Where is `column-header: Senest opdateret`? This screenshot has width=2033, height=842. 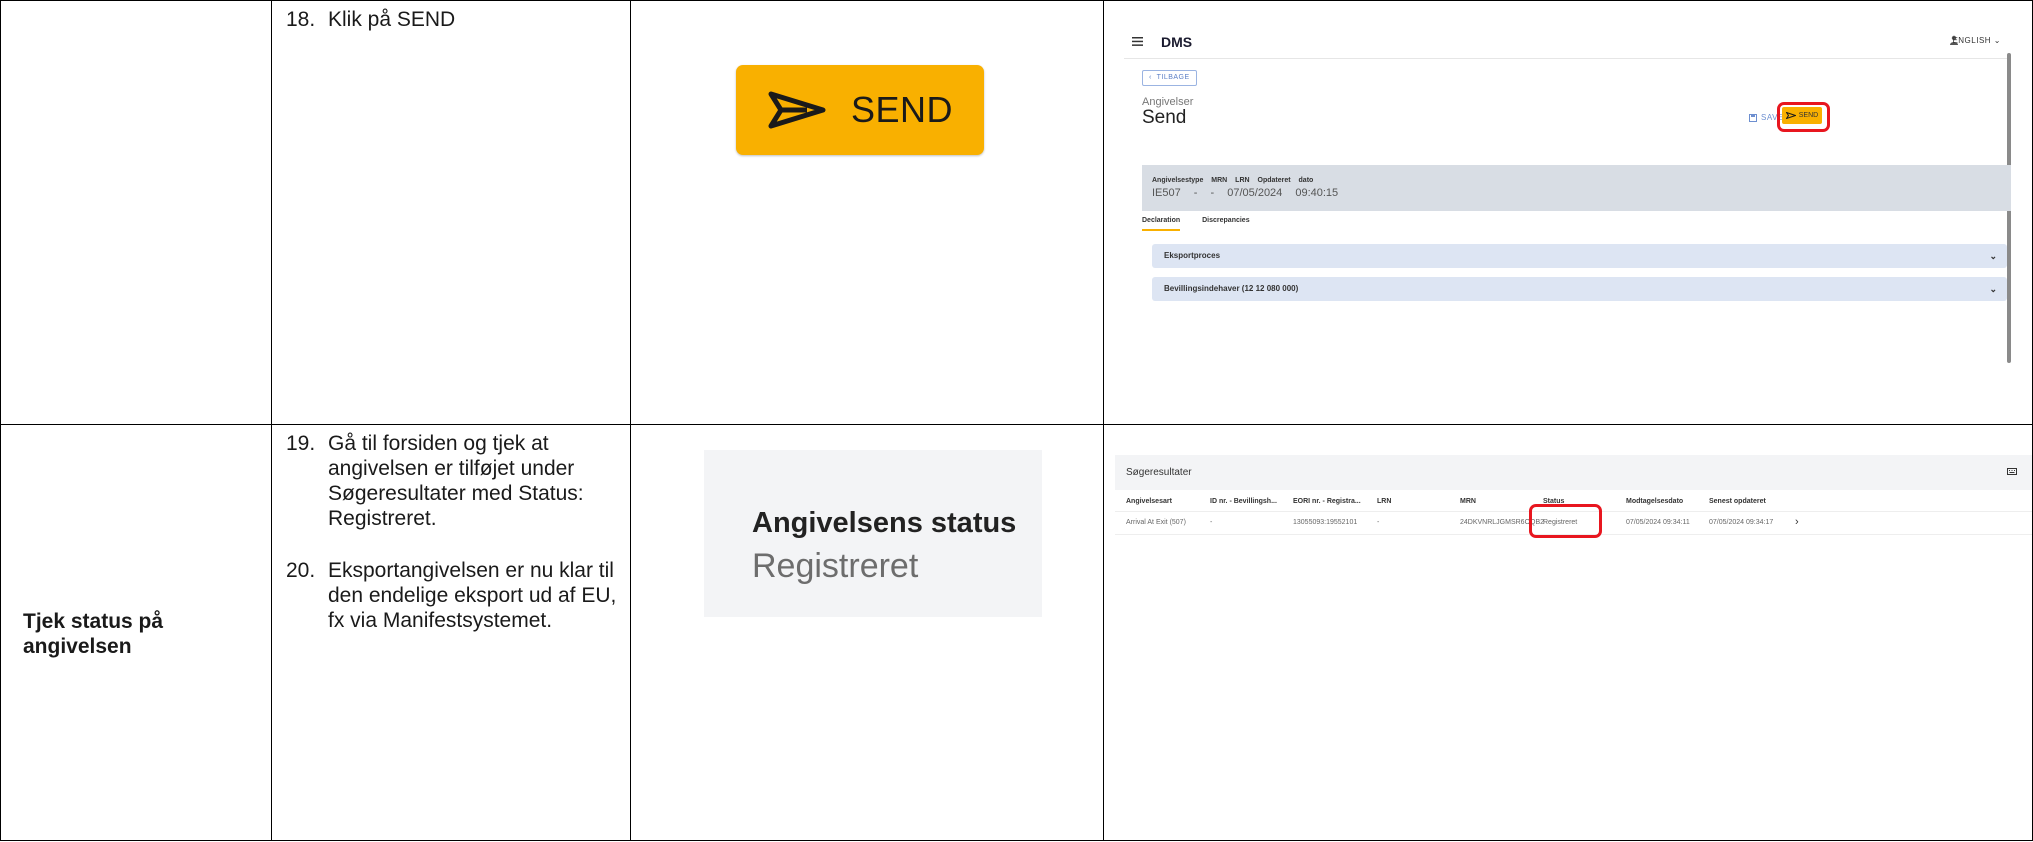 column-header: Senest opdateret is located at coordinates (1737, 501).